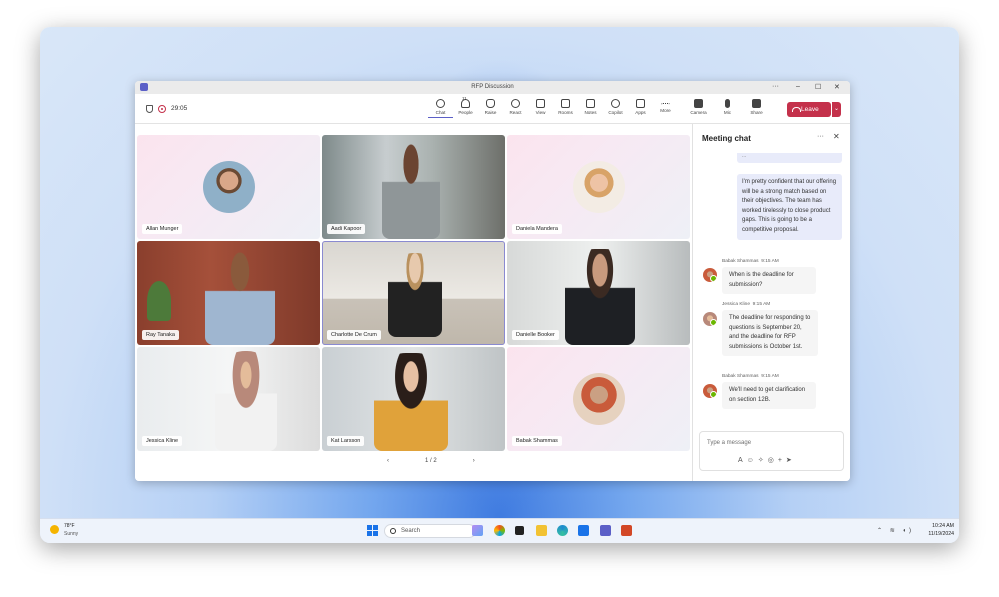 The image size is (999, 597). I want to click on participant-tile: Jessica Kline, so click(228, 399).